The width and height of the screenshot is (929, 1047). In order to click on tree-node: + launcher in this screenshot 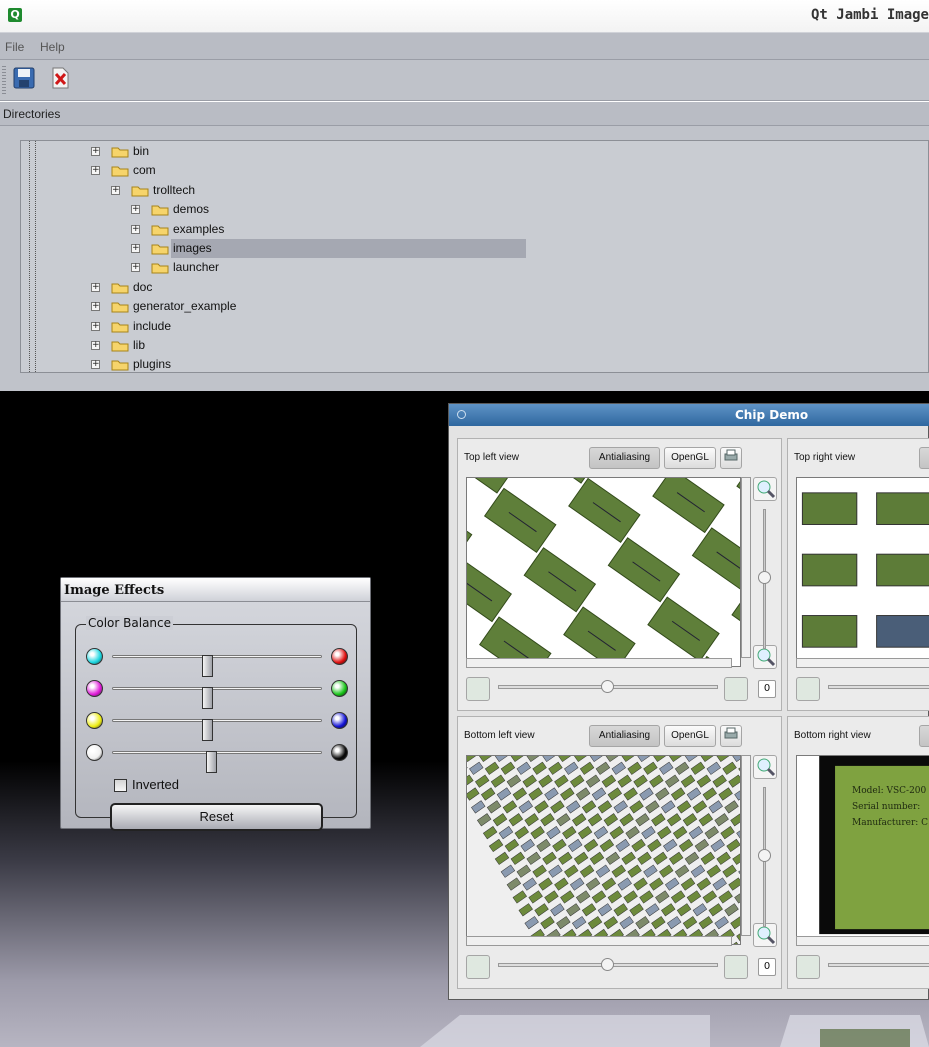, I will do `click(474, 267)`.